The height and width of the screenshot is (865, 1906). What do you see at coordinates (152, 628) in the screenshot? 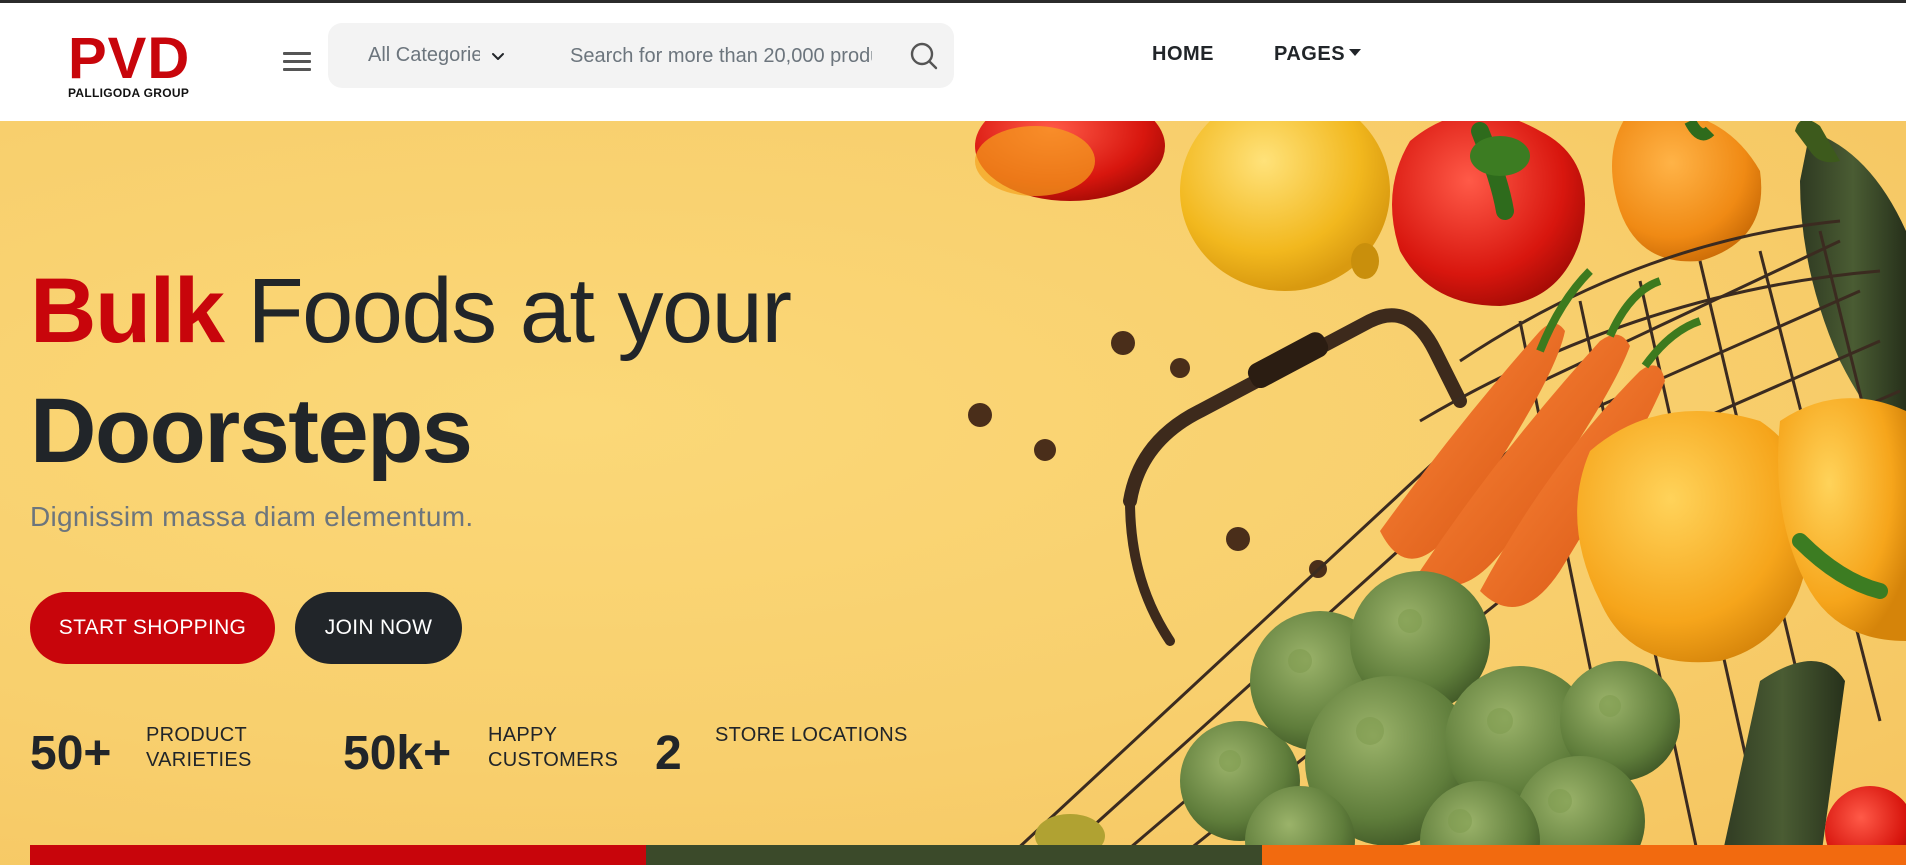
I see `start-shopping-button: START SHOPPING` at bounding box center [152, 628].